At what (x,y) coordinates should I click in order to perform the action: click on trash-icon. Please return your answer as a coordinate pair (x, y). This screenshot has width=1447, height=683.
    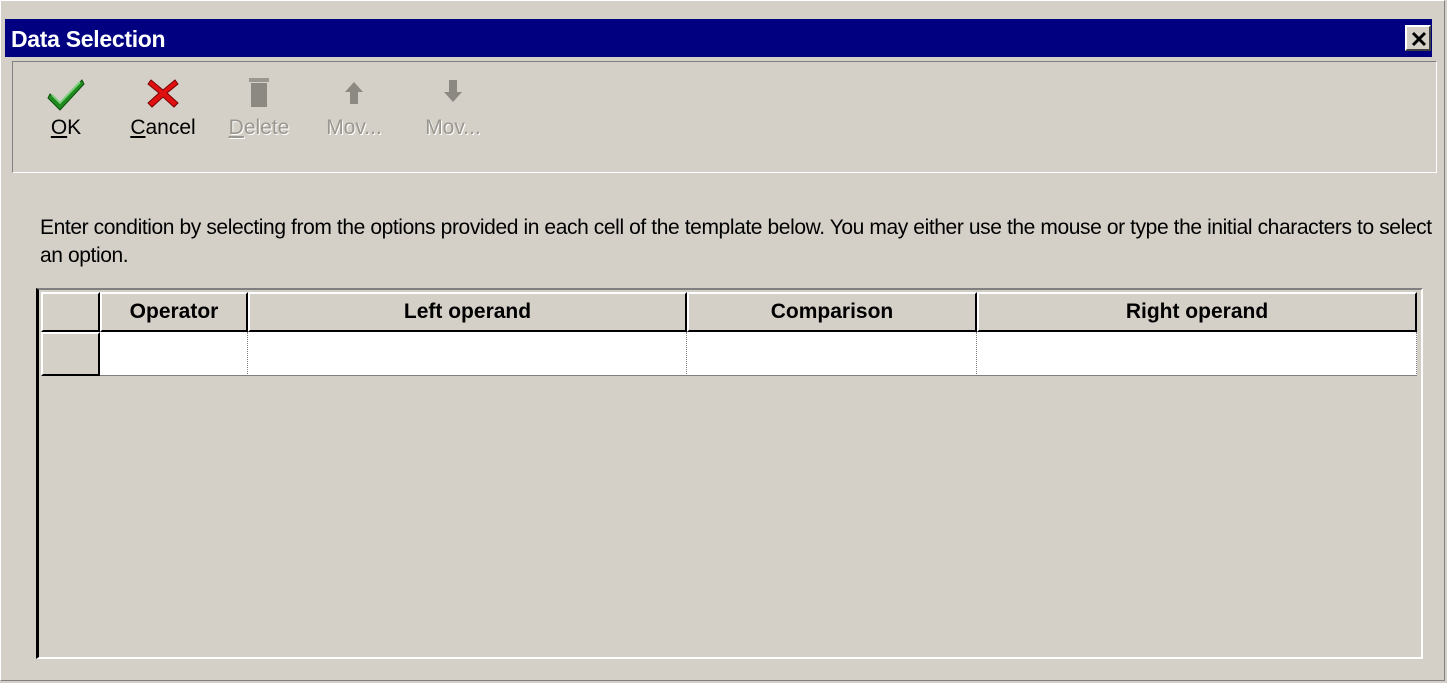
    Looking at the image, I should click on (259, 92).